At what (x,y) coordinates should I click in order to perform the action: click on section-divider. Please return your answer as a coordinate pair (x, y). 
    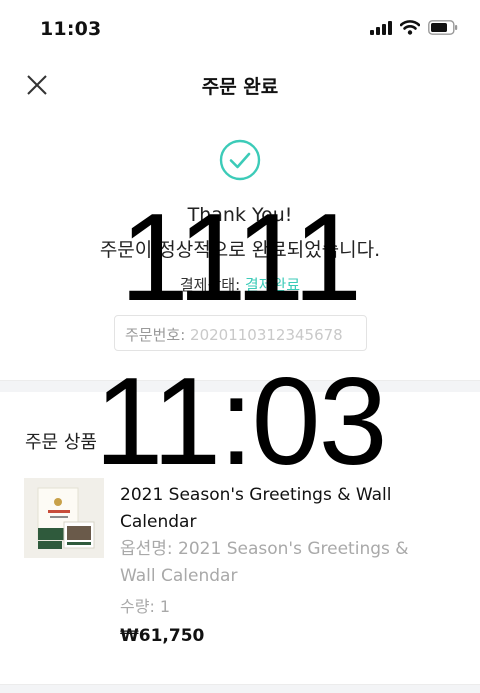
    Looking at the image, I should click on (240, 386).